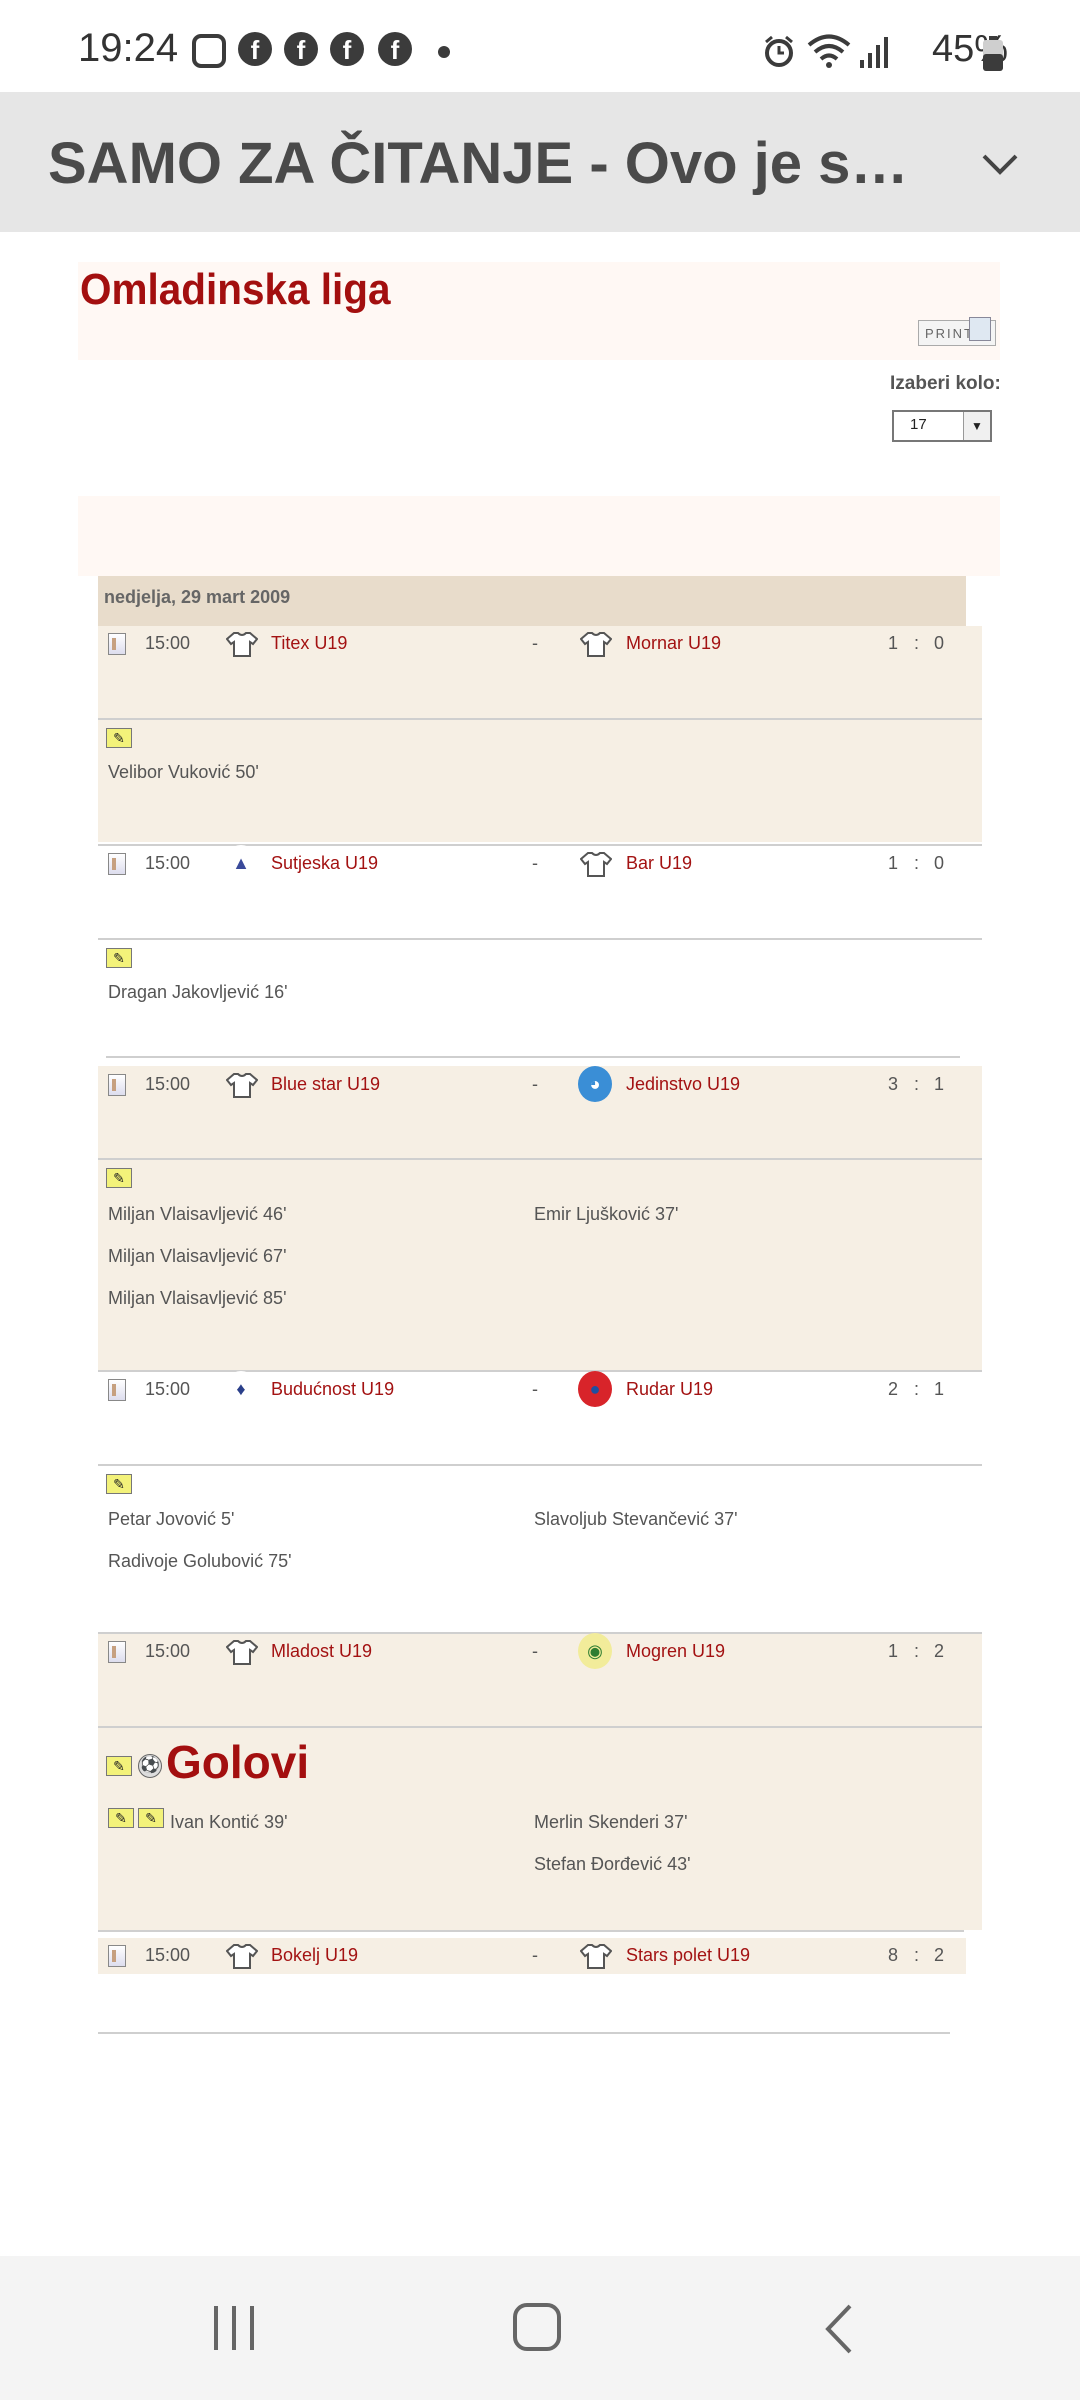 The height and width of the screenshot is (2400, 1080). What do you see at coordinates (321, 1651) in the screenshot?
I see `home-team-link: Mladost U19` at bounding box center [321, 1651].